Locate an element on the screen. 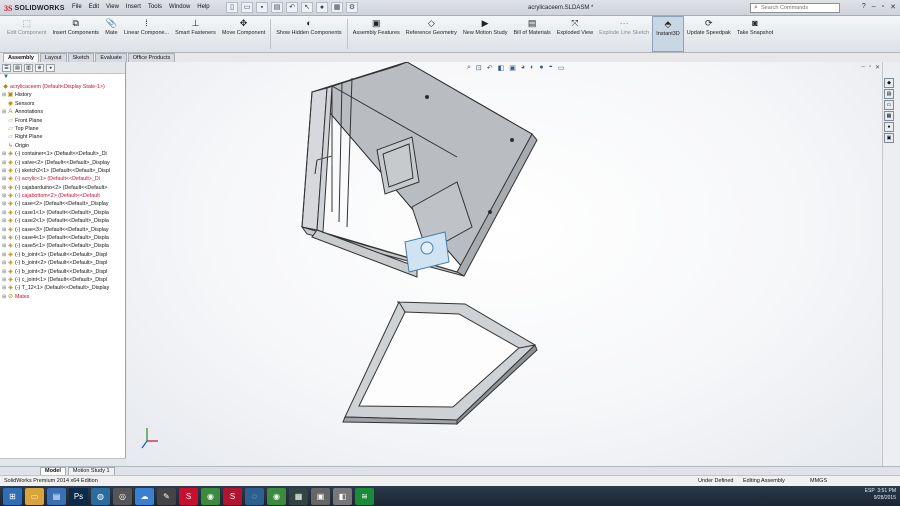 This screenshot has width=900, height=506. solidworks-resources-icon: ◆ is located at coordinates (889, 83).